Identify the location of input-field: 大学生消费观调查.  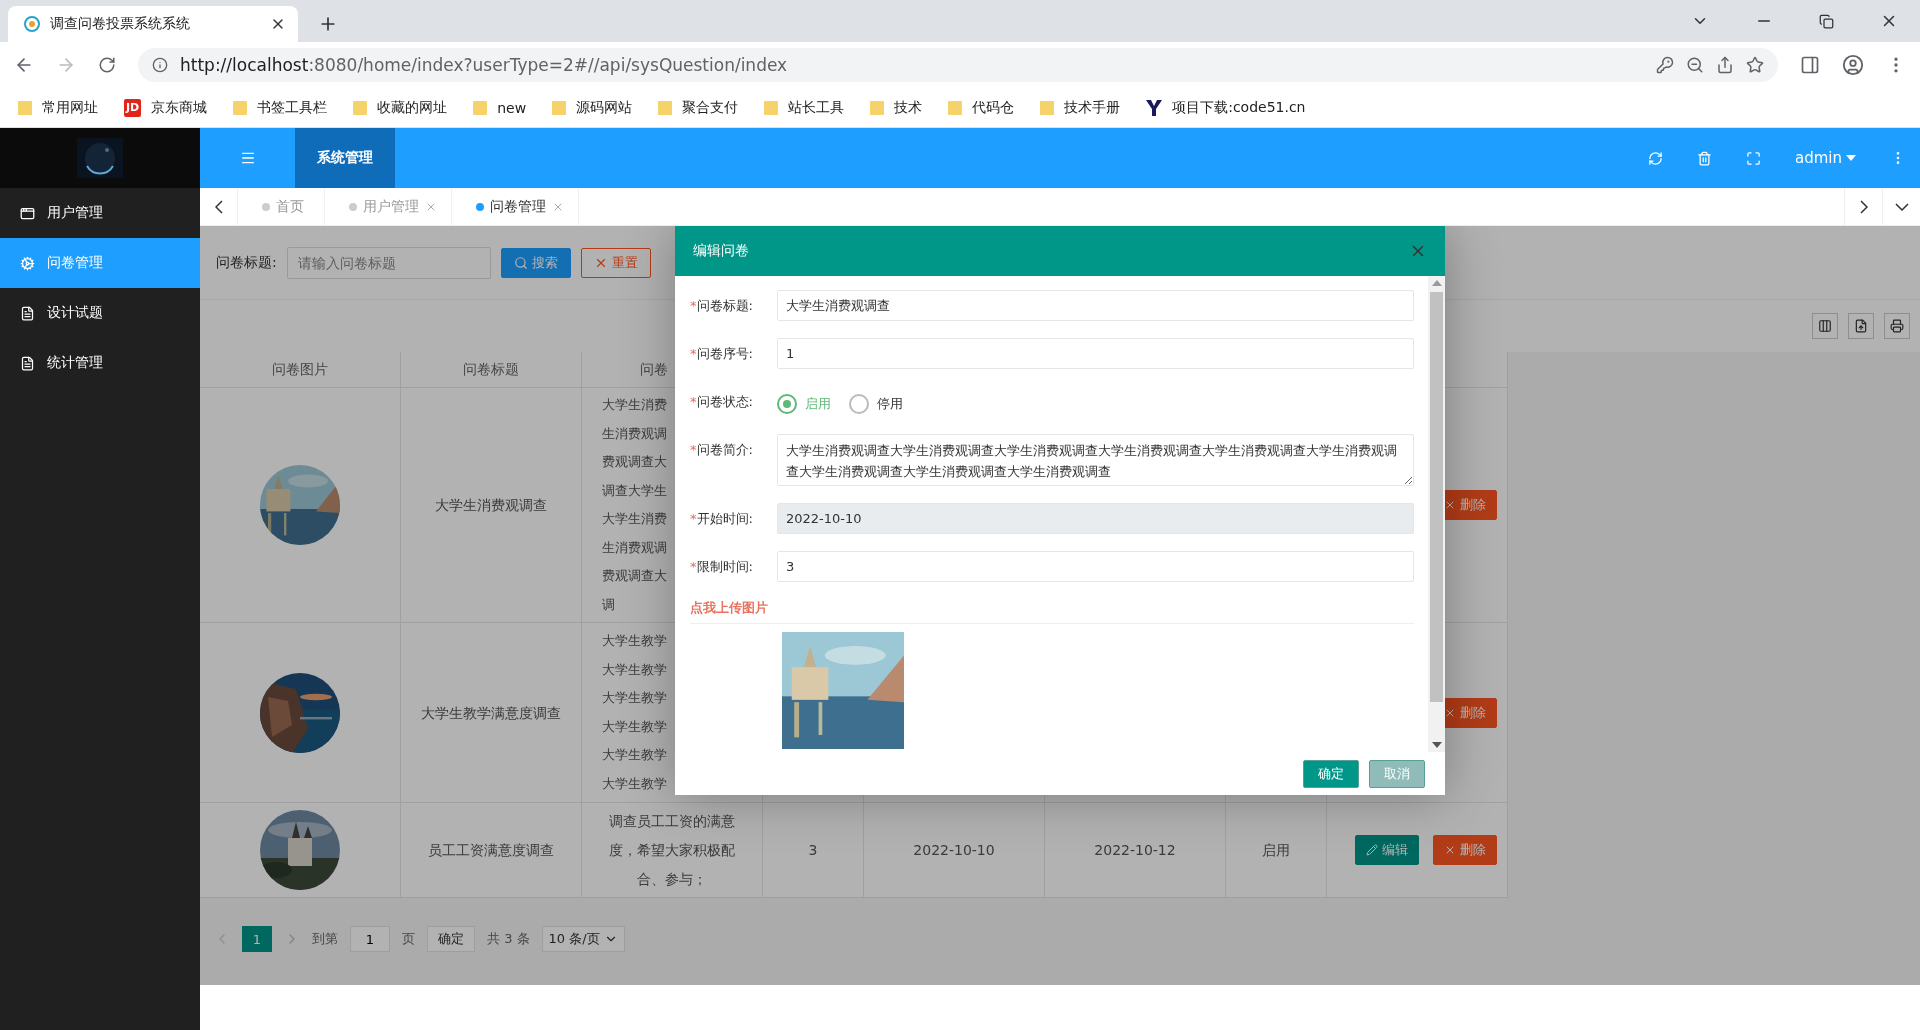
(1095, 305).